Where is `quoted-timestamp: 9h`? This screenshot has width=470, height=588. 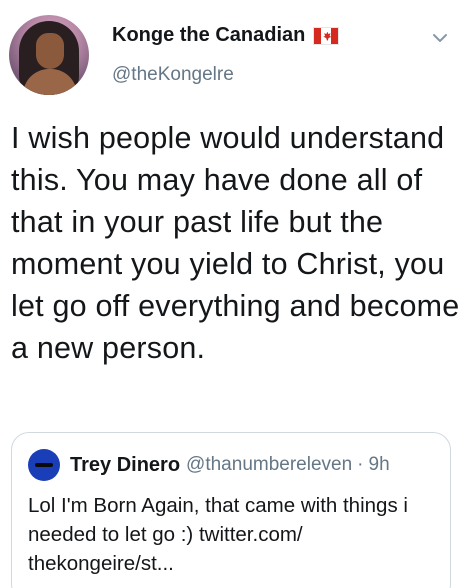
quoted-timestamp: 9h is located at coordinates (379, 464).